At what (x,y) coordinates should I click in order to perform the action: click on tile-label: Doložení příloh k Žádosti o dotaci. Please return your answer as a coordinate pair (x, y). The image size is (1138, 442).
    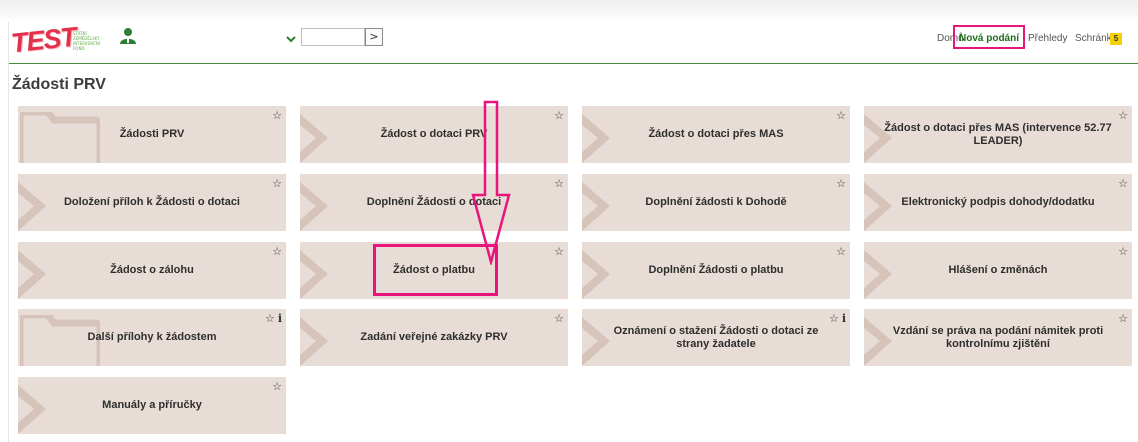
    Looking at the image, I should click on (151, 202).